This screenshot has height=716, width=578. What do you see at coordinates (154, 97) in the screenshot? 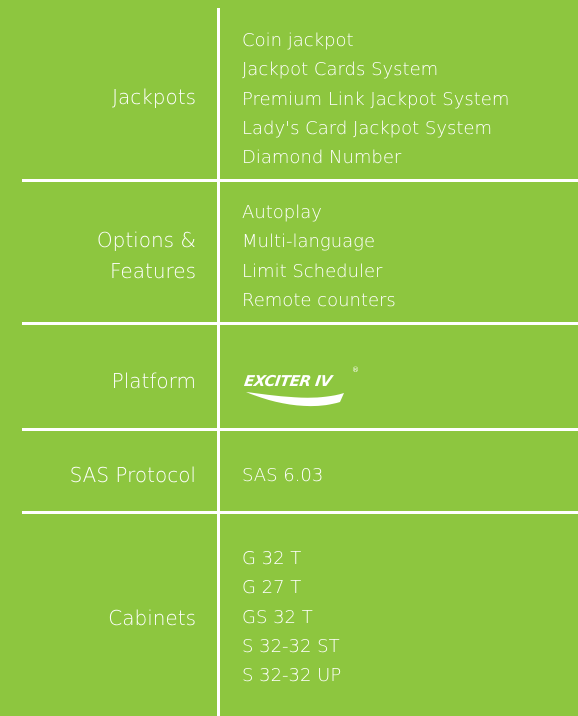
I see `row-label-jackpots: Jackpots` at bounding box center [154, 97].